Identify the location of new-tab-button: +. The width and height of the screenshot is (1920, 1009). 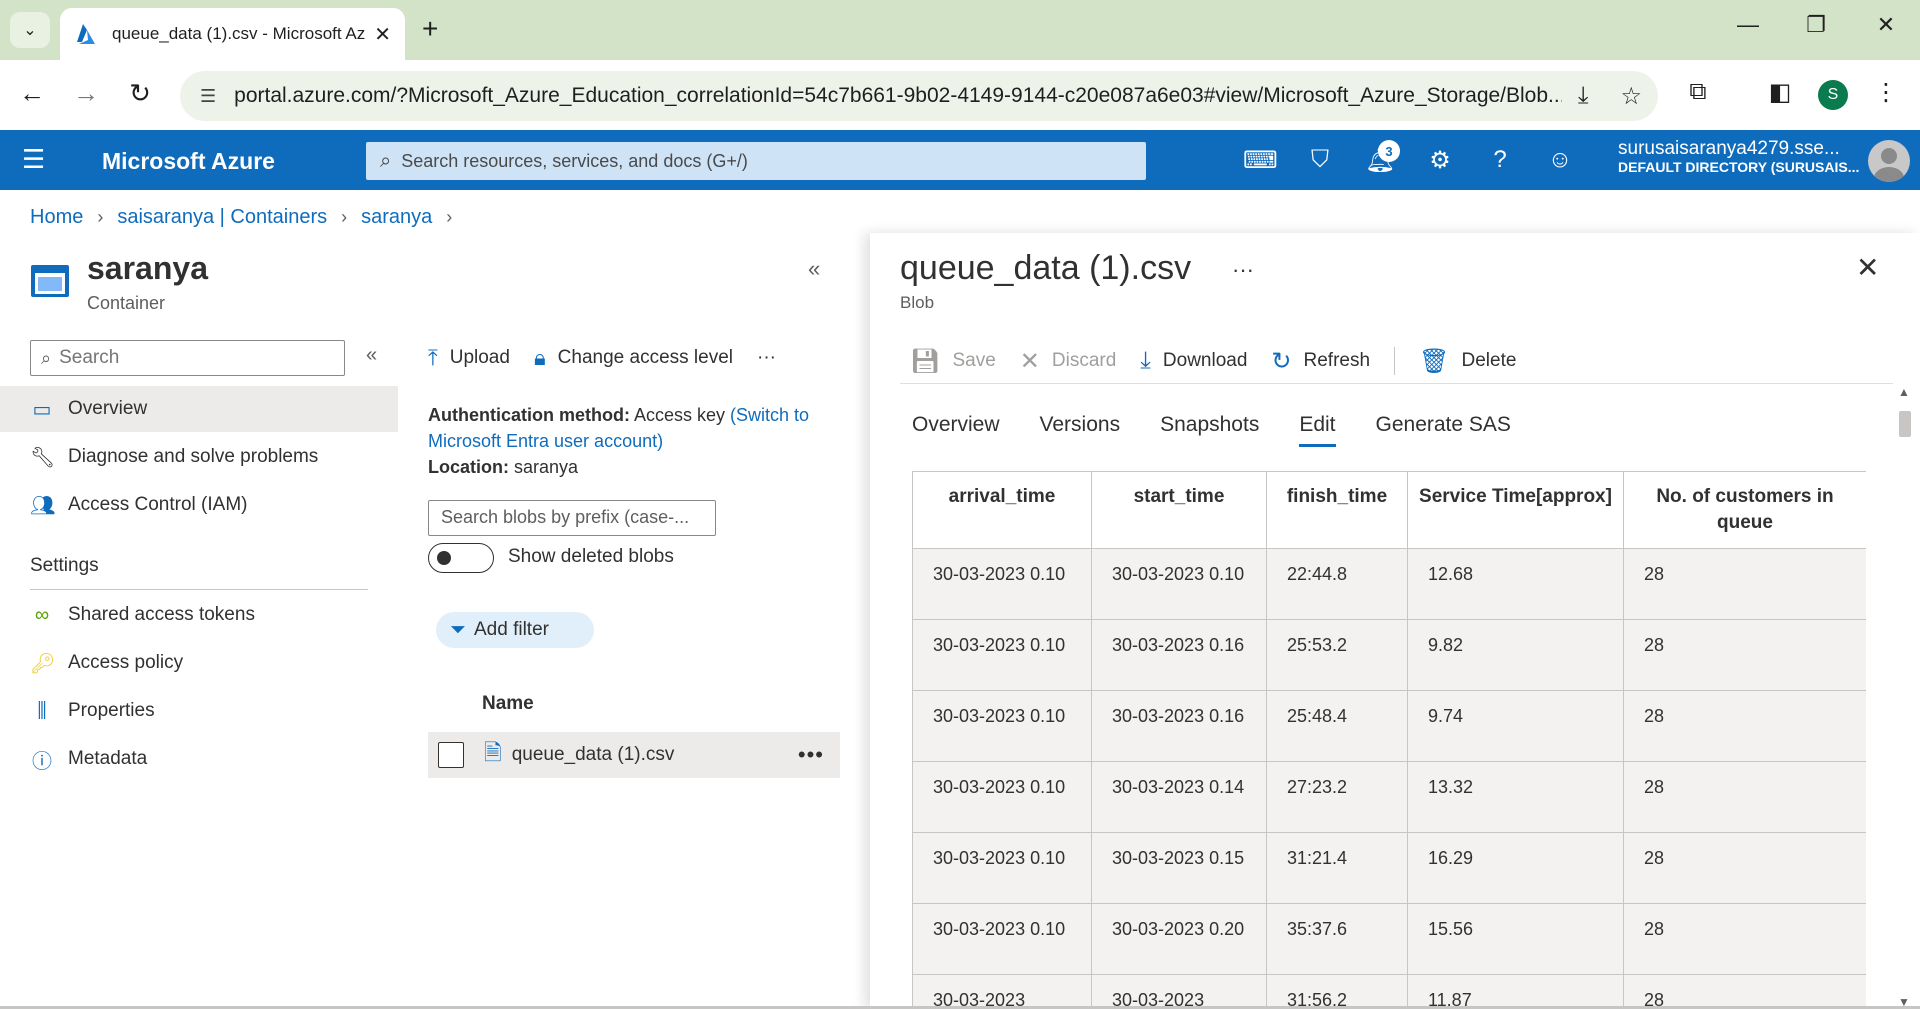
(430, 29).